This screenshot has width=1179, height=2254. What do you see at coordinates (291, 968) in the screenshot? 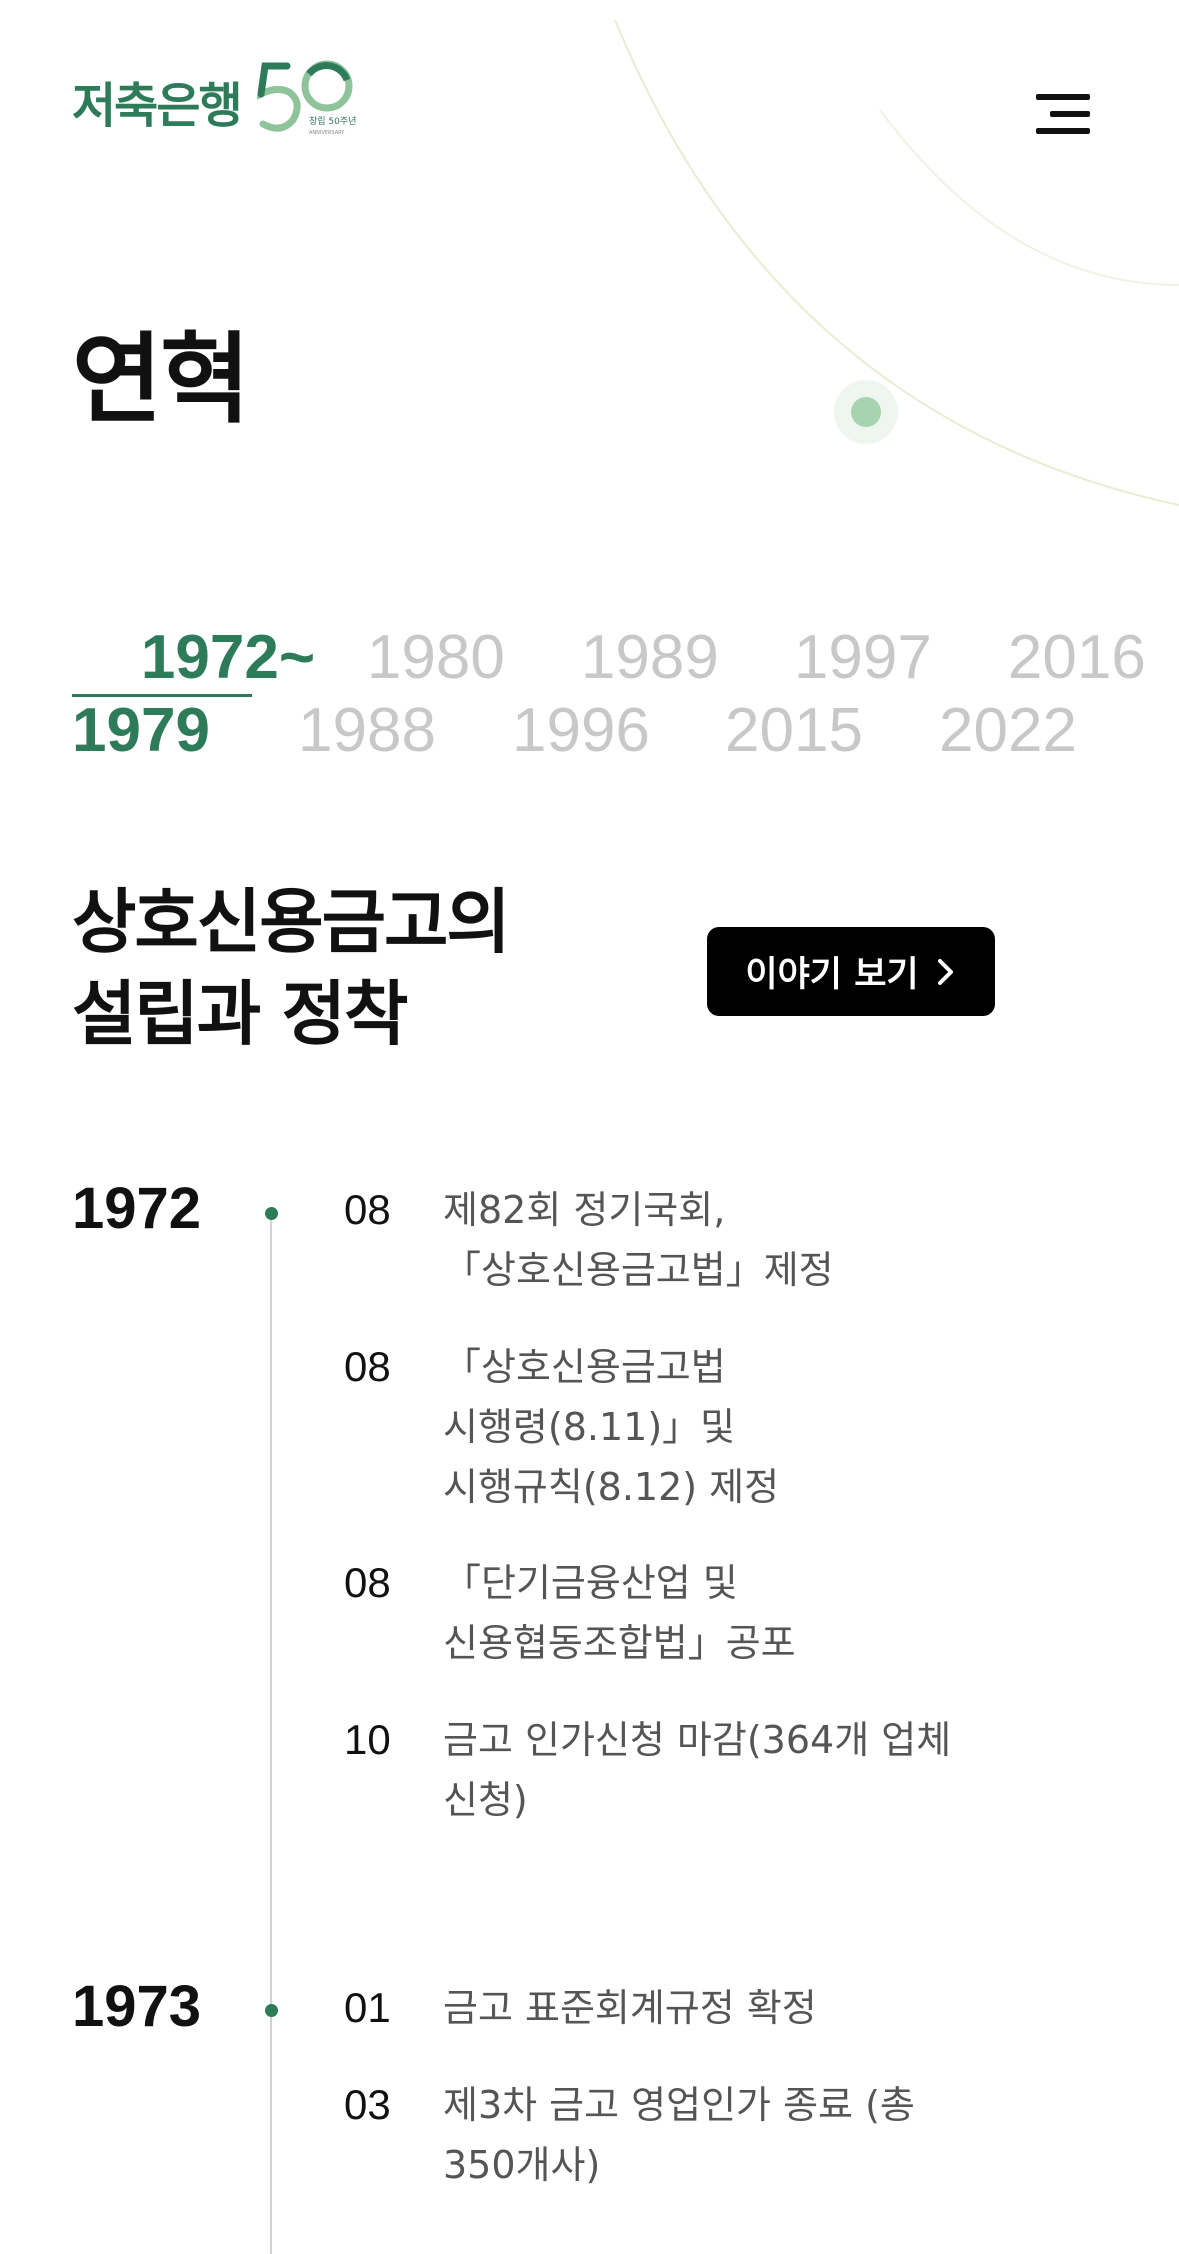
I see `era-title: 상호신용금고의 설립과 정착` at bounding box center [291, 968].